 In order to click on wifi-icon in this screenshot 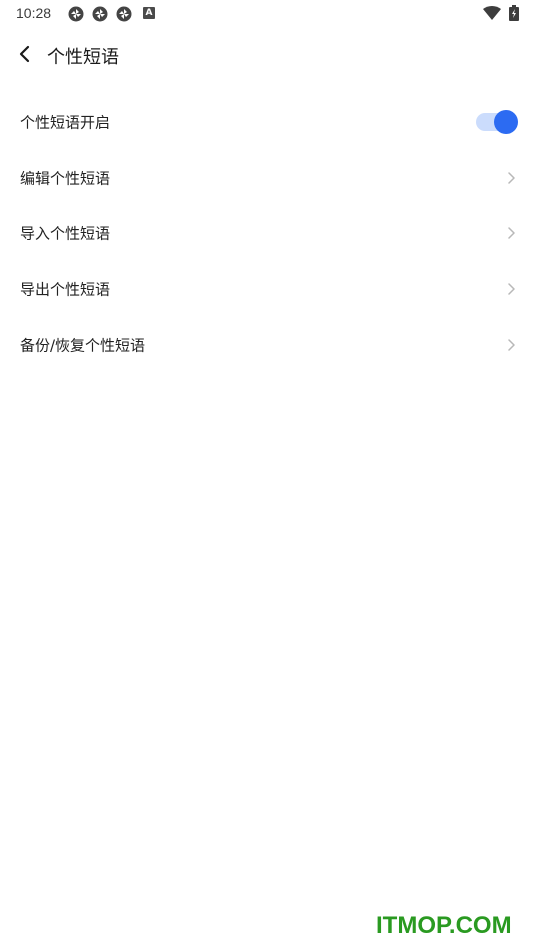, I will do `click(492, 13)`.